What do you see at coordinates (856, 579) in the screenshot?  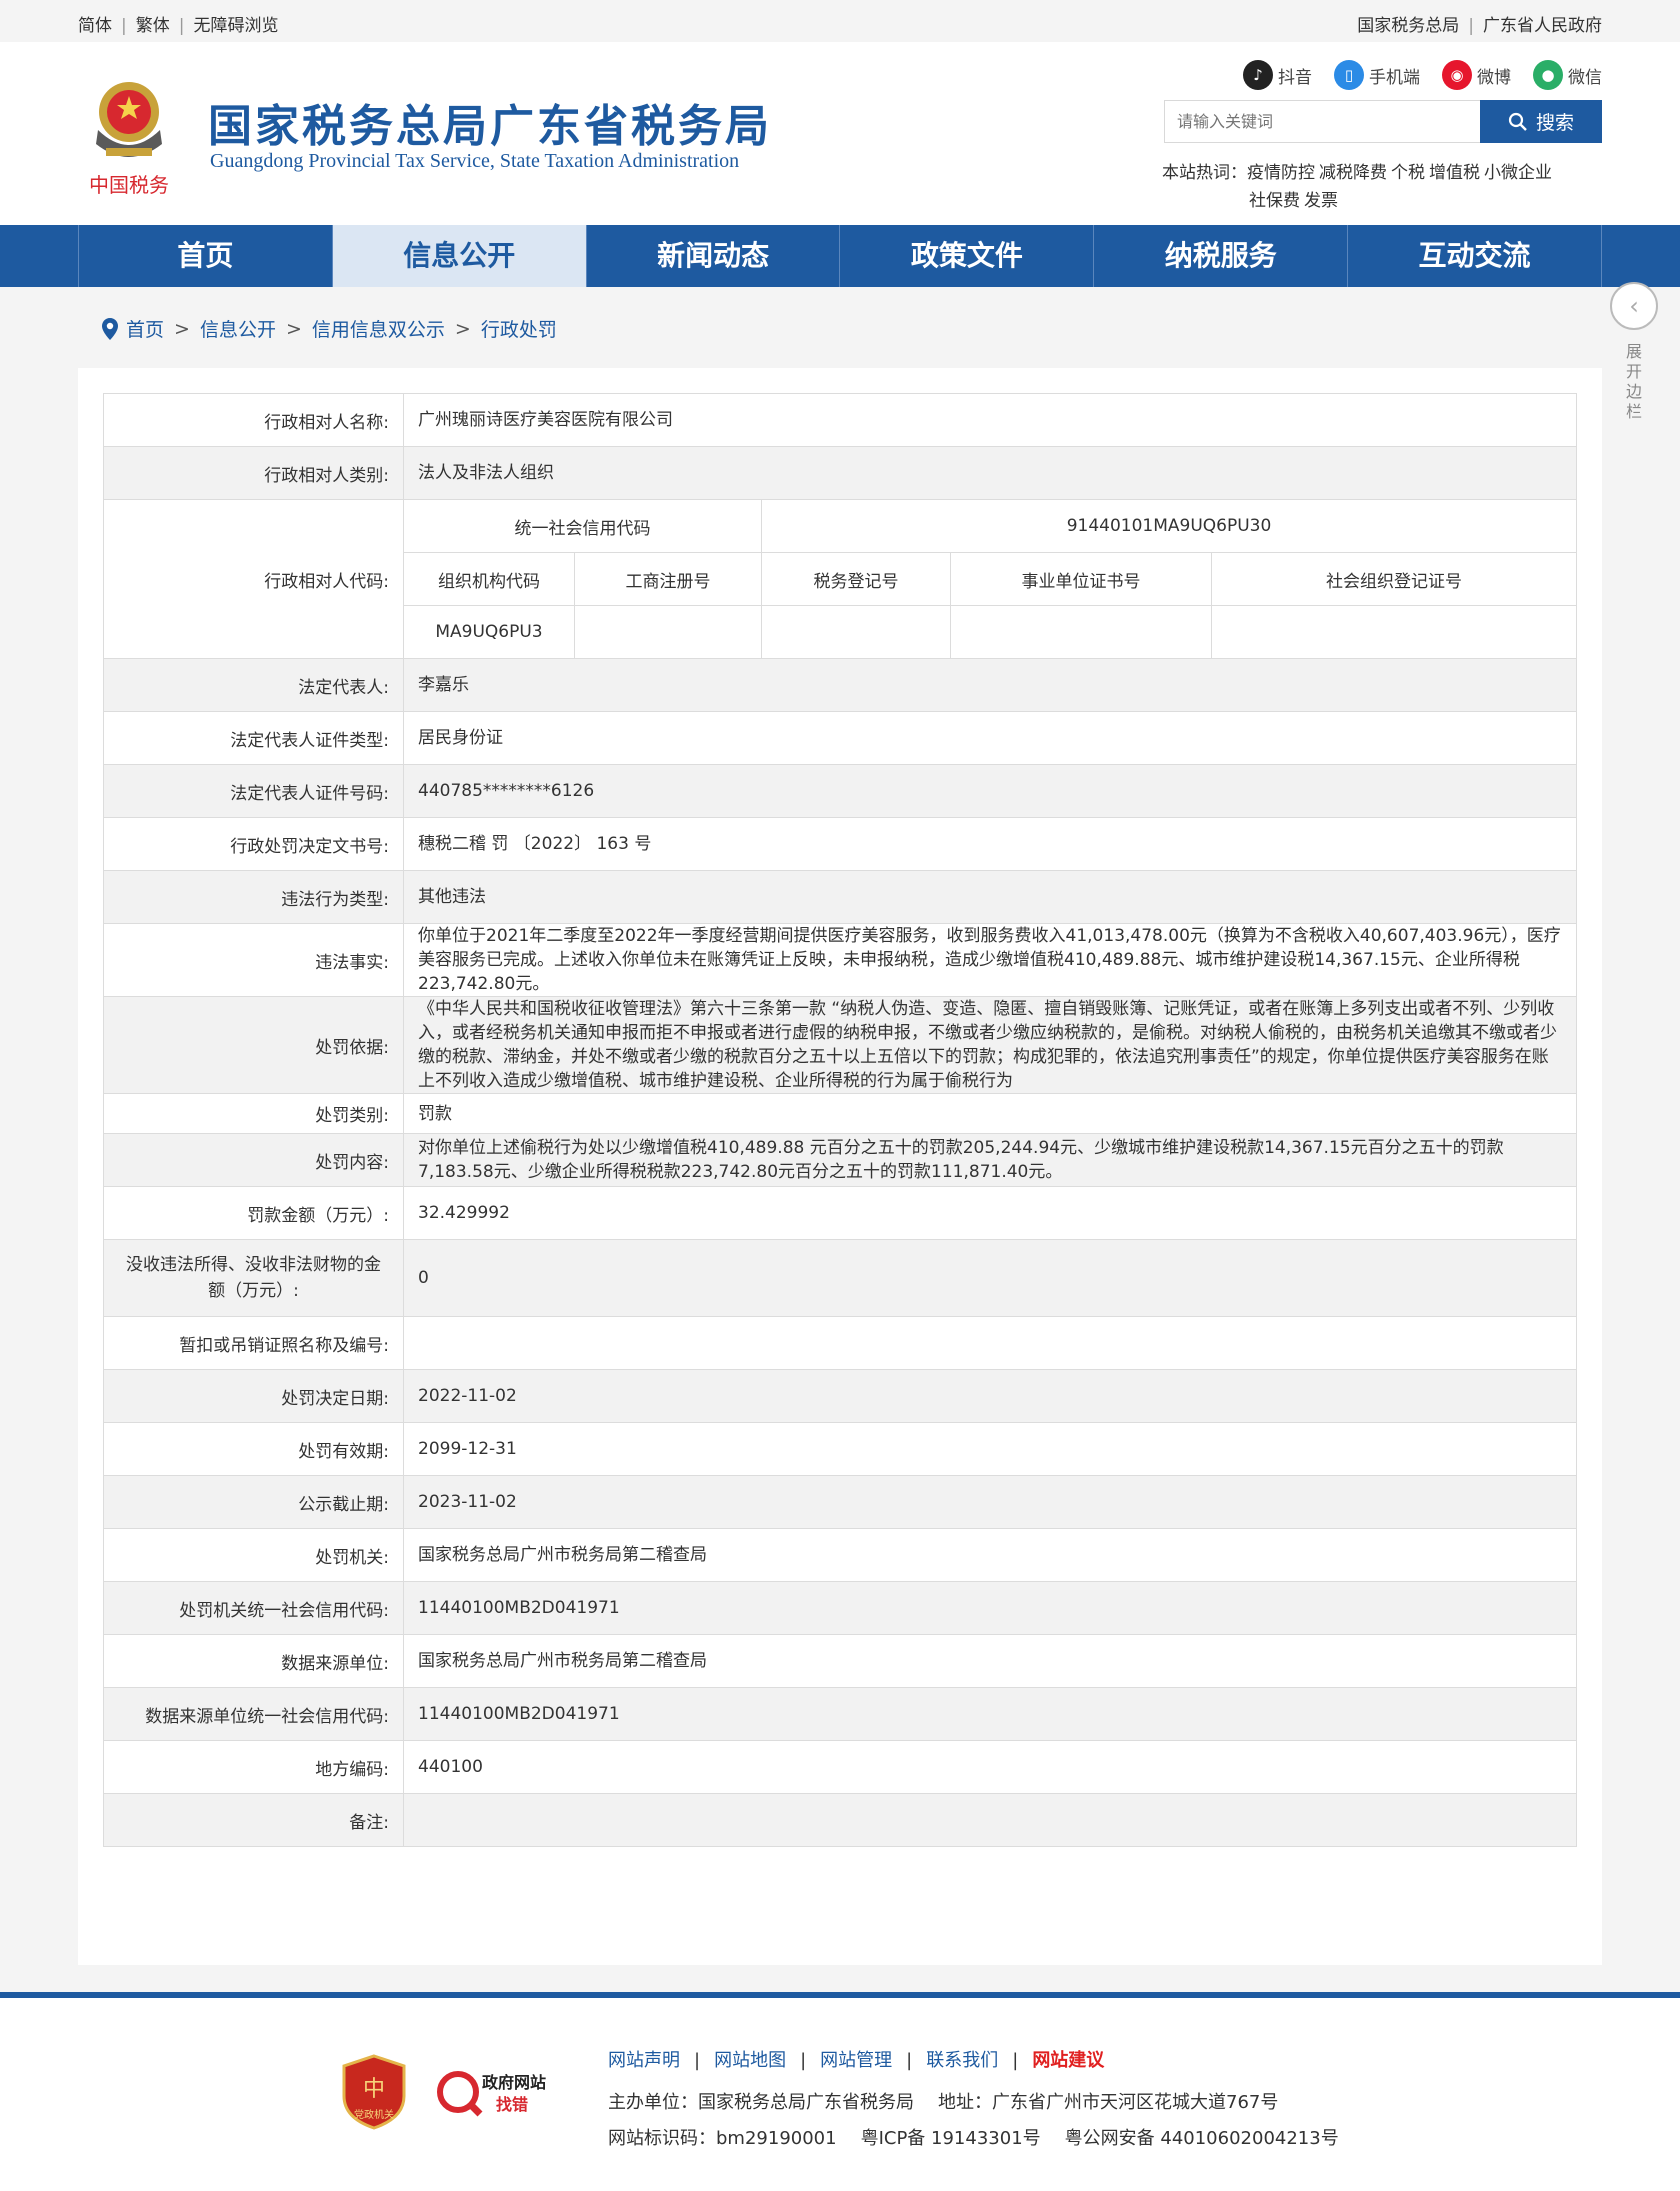 I see `code-header: 税务登记号` at bounding box center [856, 579].